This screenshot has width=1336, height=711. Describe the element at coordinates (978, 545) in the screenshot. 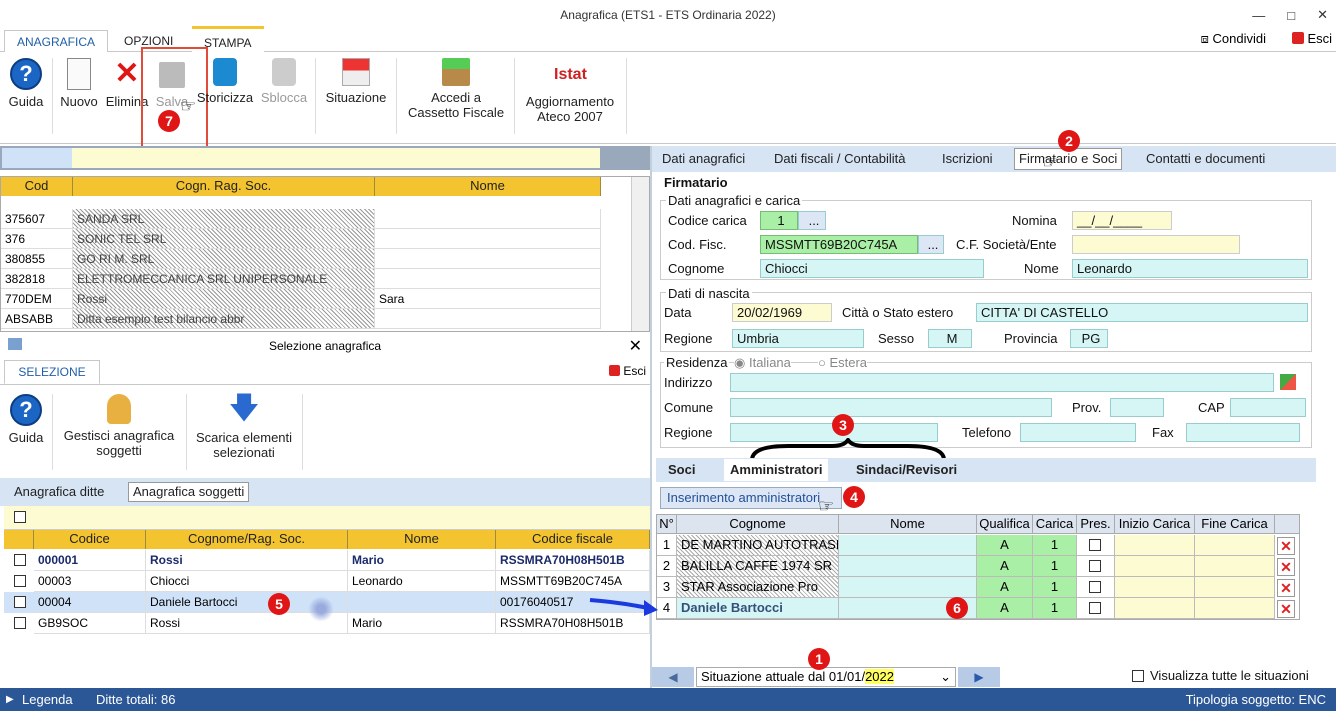

I see `table-row: 1 DE MARTINO AUTOTRASP A 1 ✕` at that location.